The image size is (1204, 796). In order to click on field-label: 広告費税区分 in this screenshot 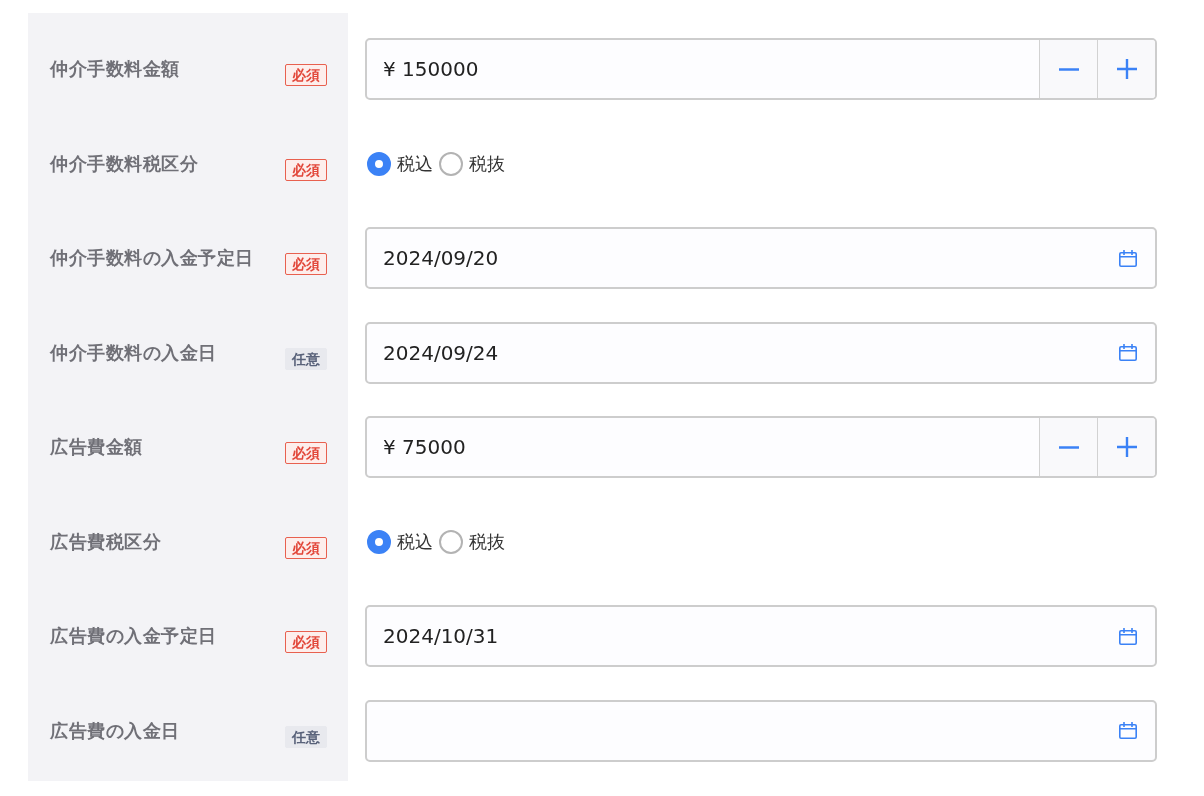, I will do `click(105, 541)`.